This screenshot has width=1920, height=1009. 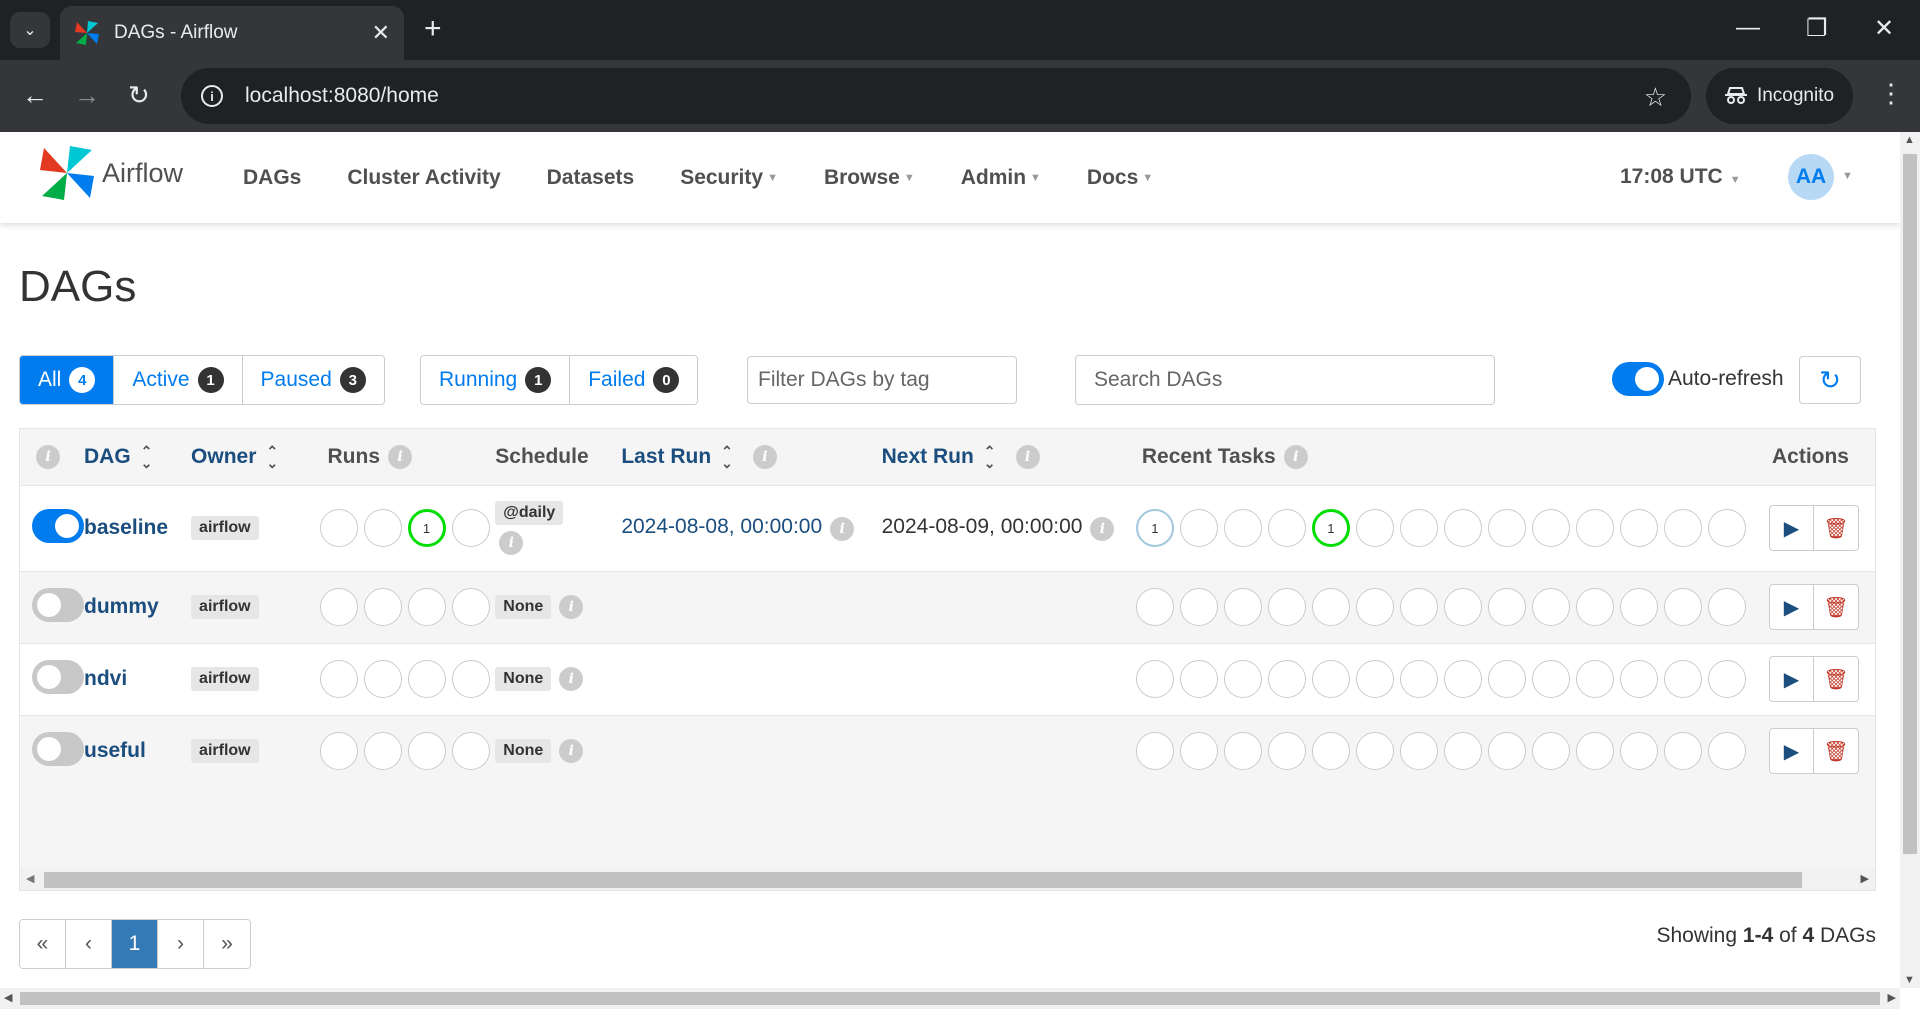 What do you see at coordinates (426, 528) in the screenshot?
I see `run-circle-success: 1` at bounding box center [426, 528].